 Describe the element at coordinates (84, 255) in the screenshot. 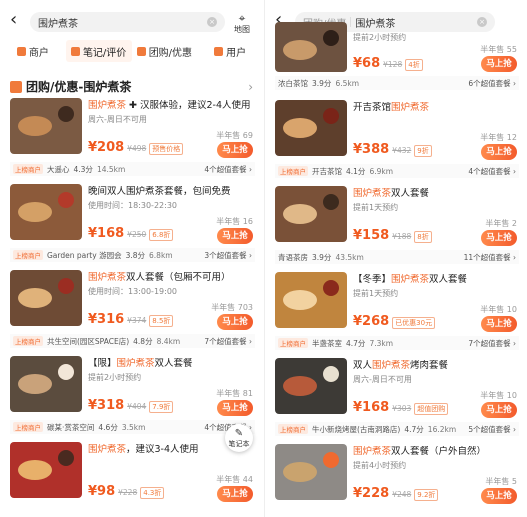

I see `shop-name: Garden party 游园会` at that location.